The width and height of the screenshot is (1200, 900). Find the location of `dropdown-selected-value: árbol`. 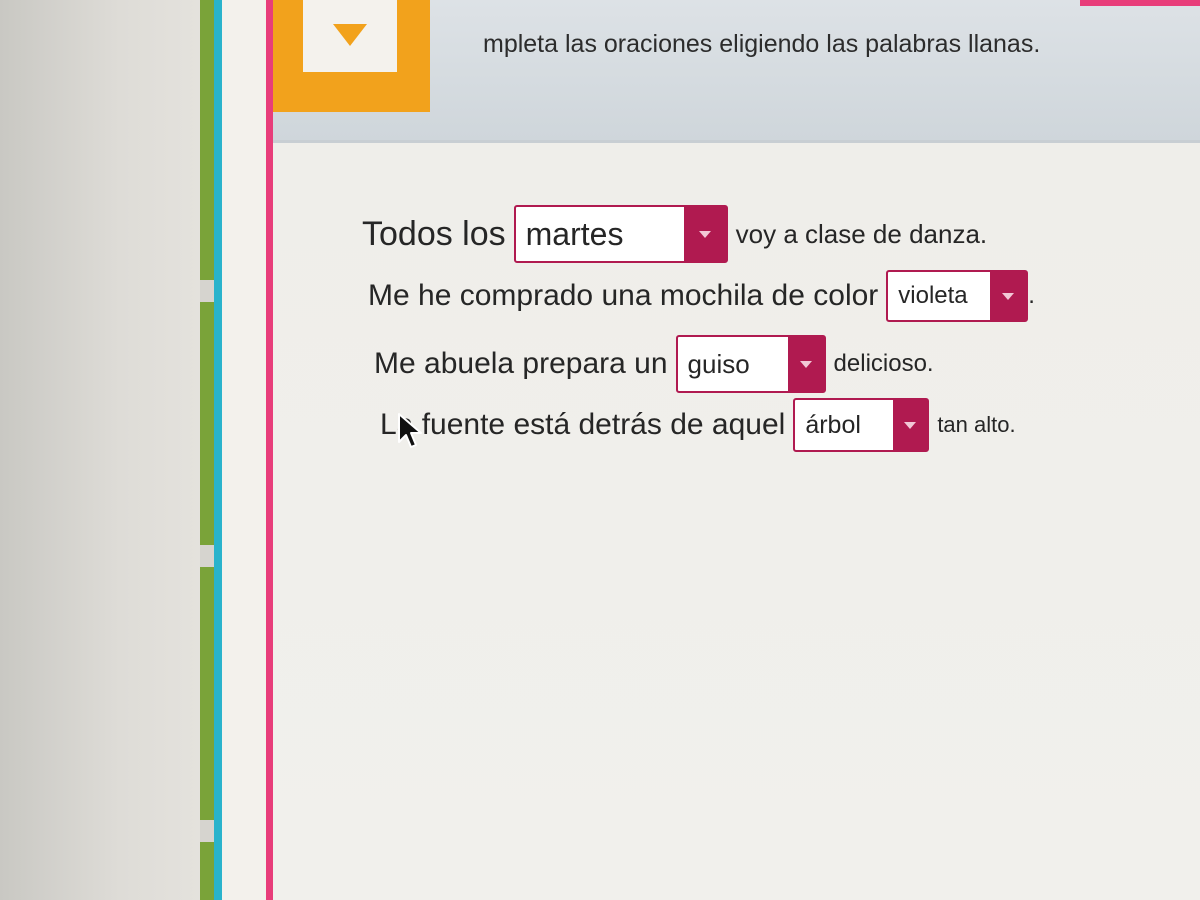

dropdown-selected-value: árbol is located at coordinates (833, 424).